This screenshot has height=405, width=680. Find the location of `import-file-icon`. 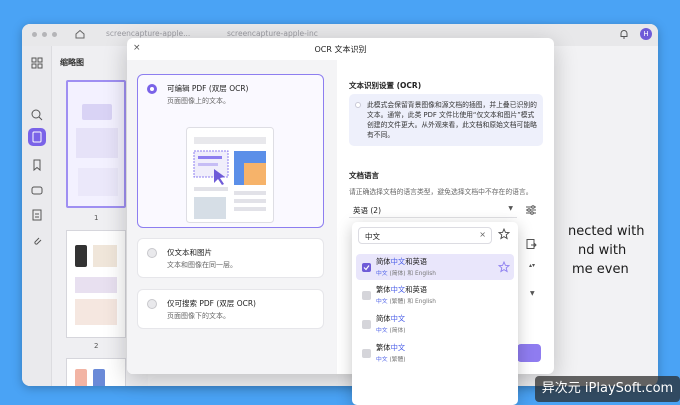

import-file-icon is located at coordinates (531, 244).